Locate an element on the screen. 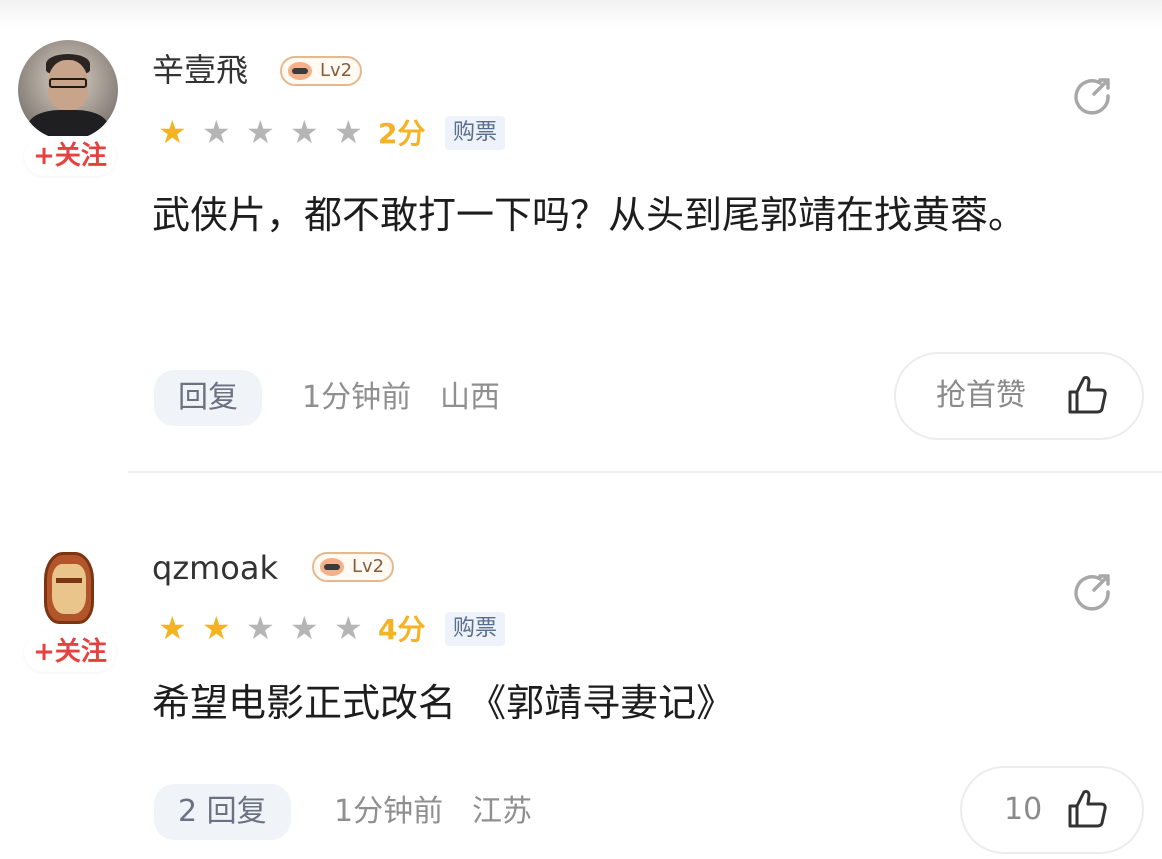 The height and width of the screenshot is (859, 1162). reply-button: 2 回复 is located at coordinates (222, 812).